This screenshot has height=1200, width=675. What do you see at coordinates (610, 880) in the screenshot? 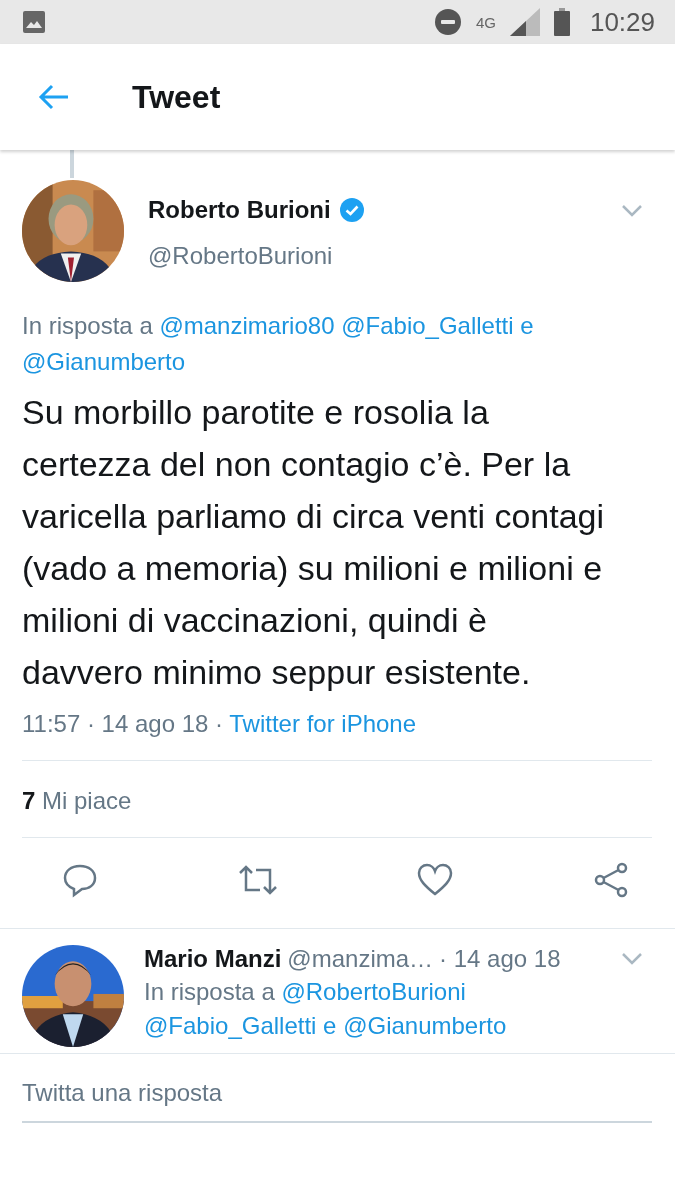
I see `share-icon` at bounding box center [610, 880].